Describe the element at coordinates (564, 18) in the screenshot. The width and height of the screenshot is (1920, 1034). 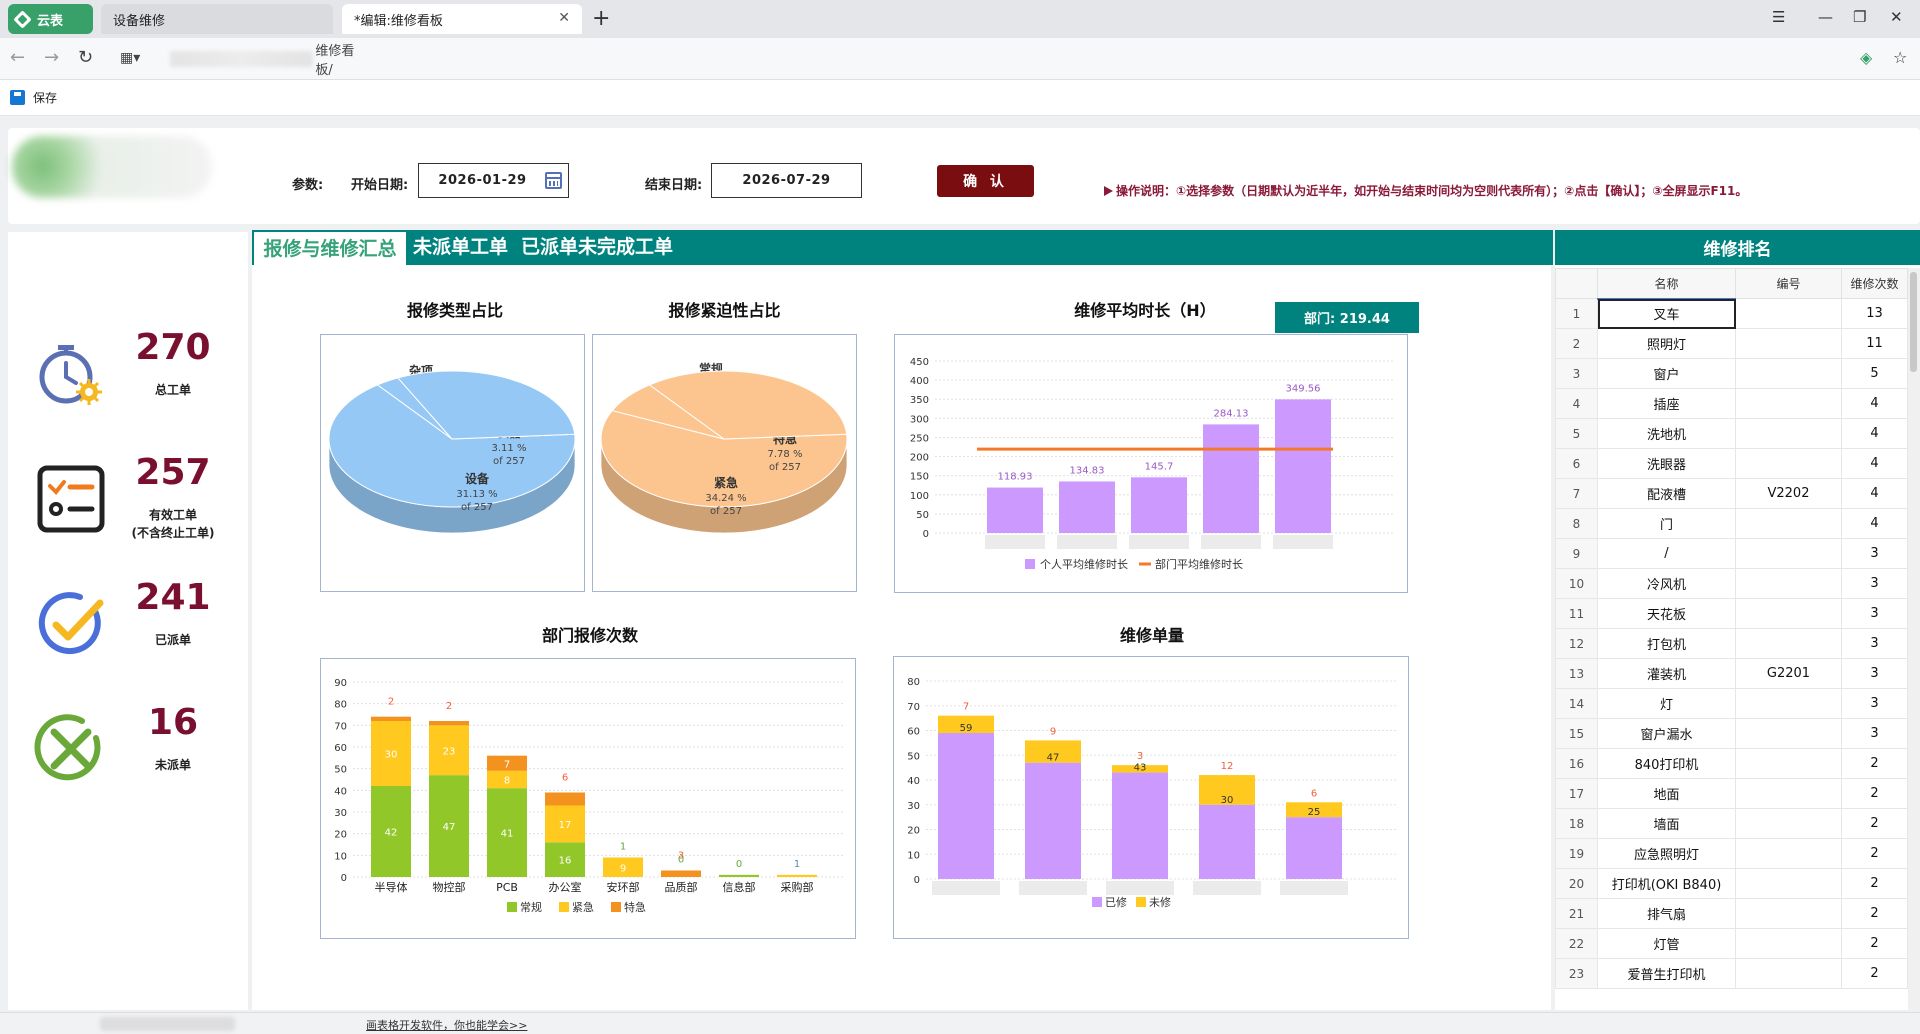
I see `close-tab-icon: ✕` at that location.